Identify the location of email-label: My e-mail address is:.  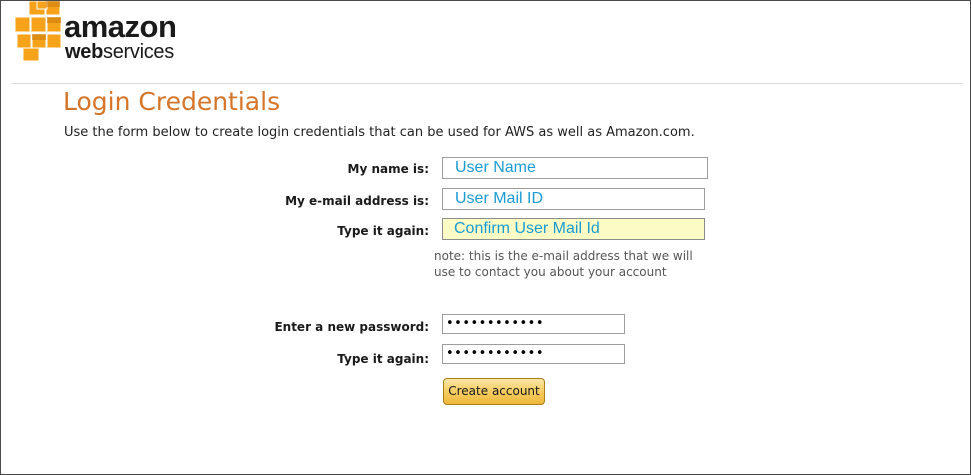
(357, 201).